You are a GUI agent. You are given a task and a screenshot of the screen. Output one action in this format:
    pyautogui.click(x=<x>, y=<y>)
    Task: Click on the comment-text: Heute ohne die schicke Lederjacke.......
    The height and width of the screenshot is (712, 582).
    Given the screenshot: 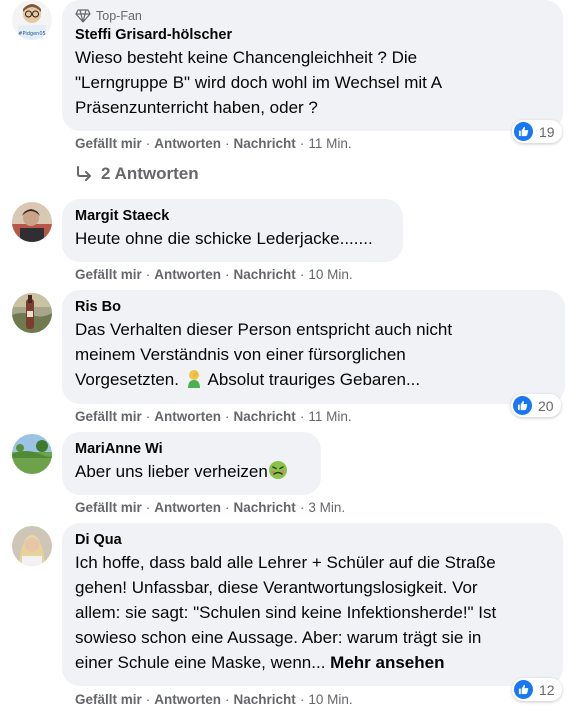 What is the action you would take?
    pyautogui.click(x=233, y=238)
    